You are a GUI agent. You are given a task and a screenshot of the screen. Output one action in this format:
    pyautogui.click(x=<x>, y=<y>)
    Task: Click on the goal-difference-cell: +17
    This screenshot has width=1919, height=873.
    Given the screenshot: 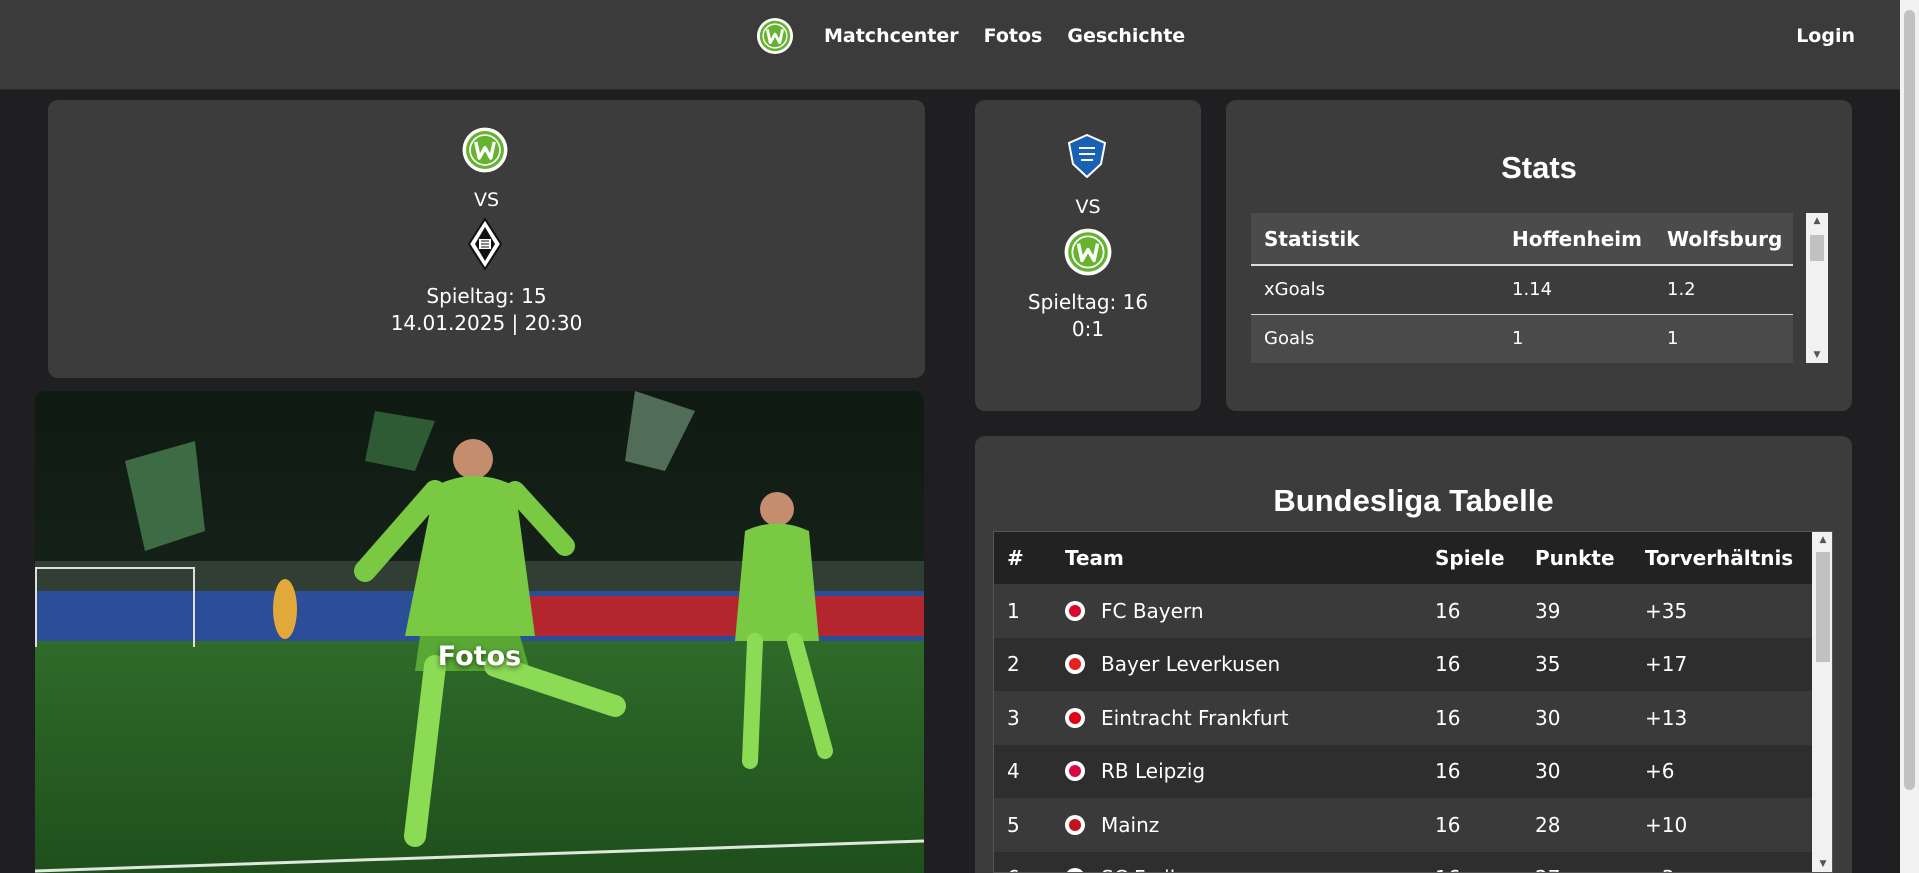 What is the action you would take?
    pyautogui.click(x=1722, y=664)
    